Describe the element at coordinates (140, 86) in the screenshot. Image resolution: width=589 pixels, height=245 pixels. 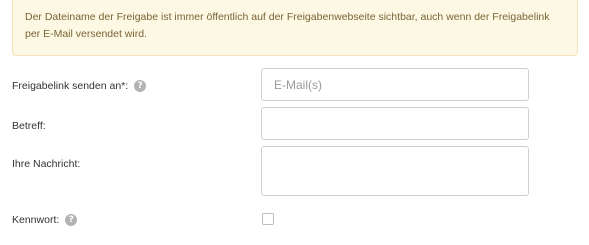
I see `recipients-help-icon: ?` at that location.